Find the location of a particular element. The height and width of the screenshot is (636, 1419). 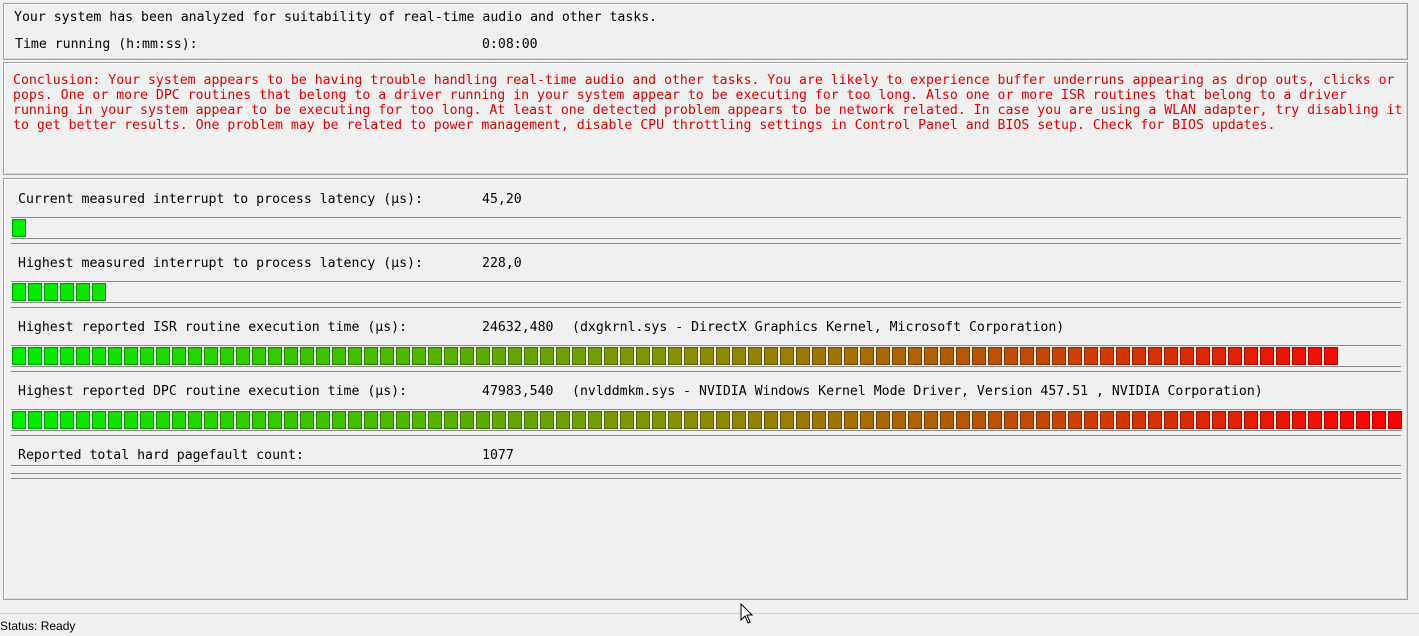

mouse-pointer-icon is located at coordinates (747, 613).